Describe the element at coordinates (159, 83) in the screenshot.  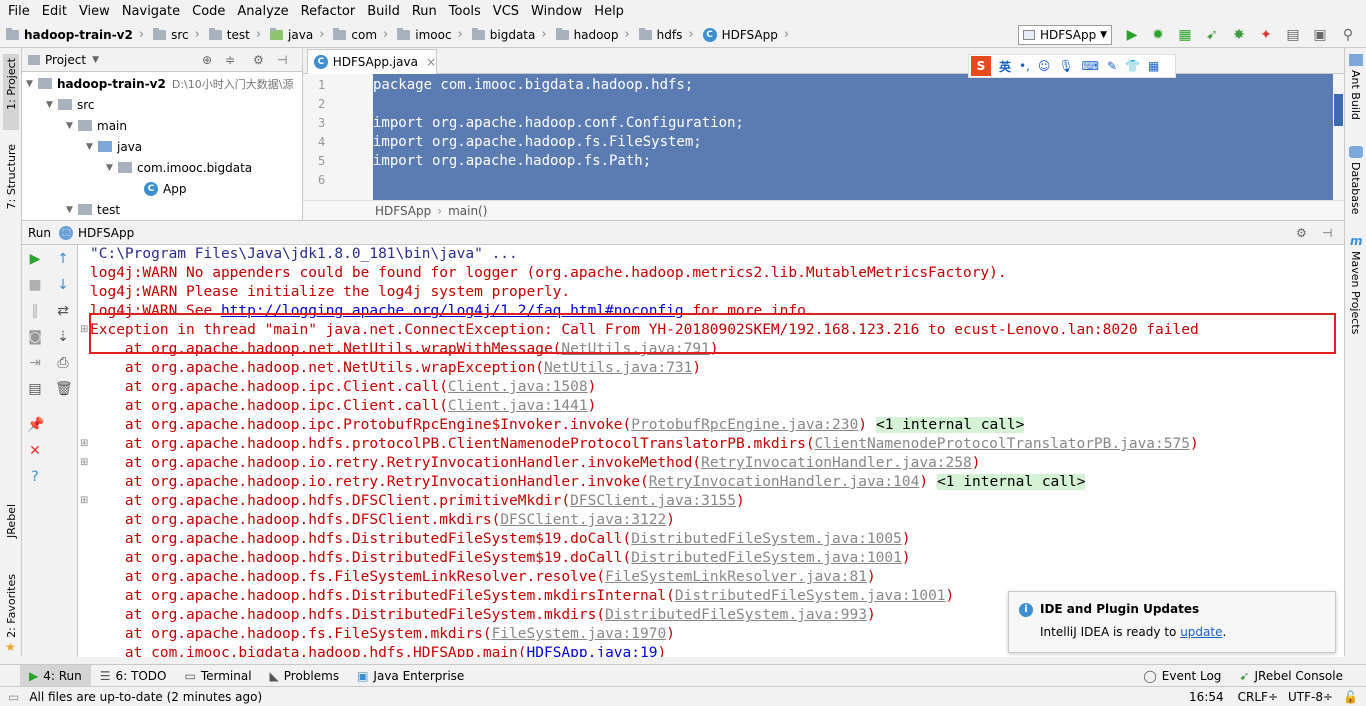
I see `tree-item-root: ▼ hadoop-train-v2 D:\10小时入门大数据\源` at that location.